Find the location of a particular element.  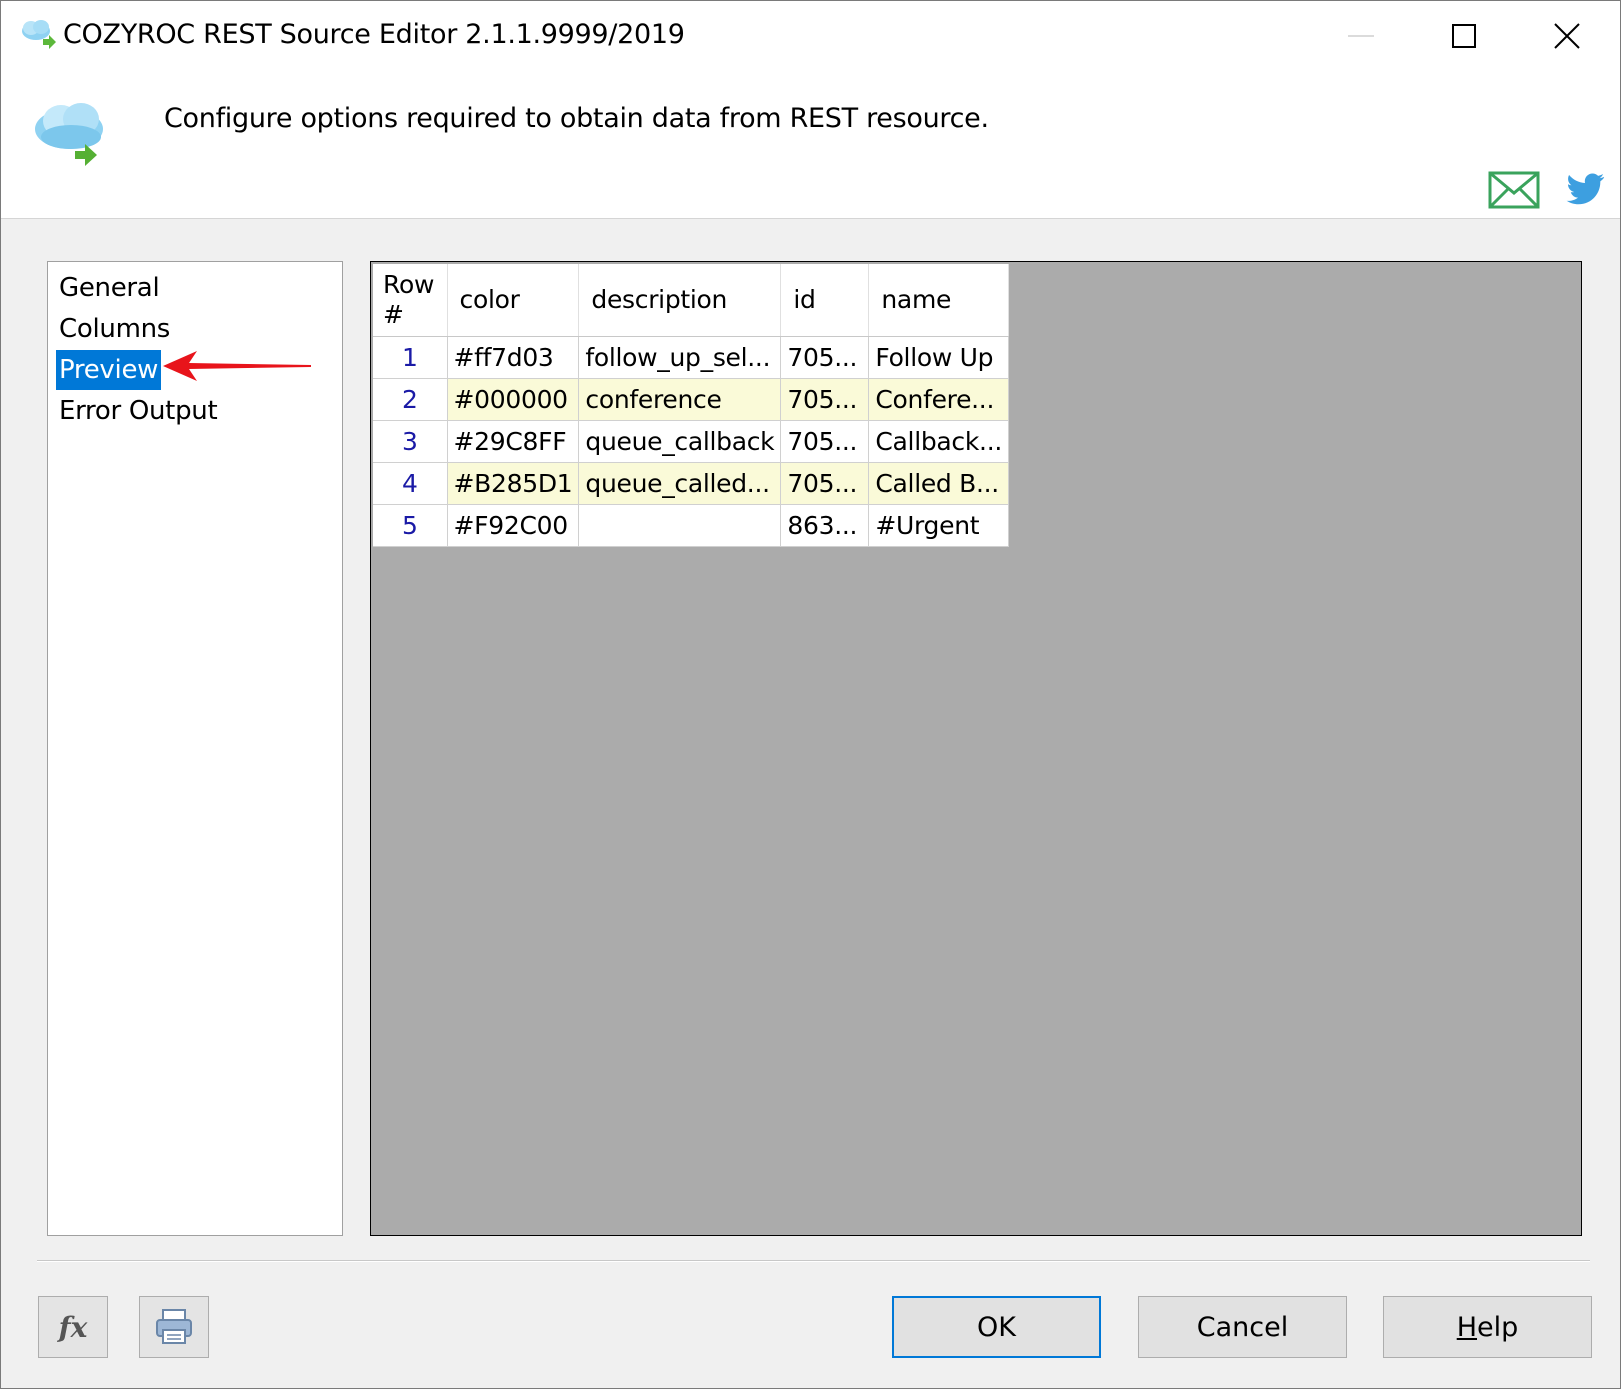

cell-description is located at coordinates (680, 525).